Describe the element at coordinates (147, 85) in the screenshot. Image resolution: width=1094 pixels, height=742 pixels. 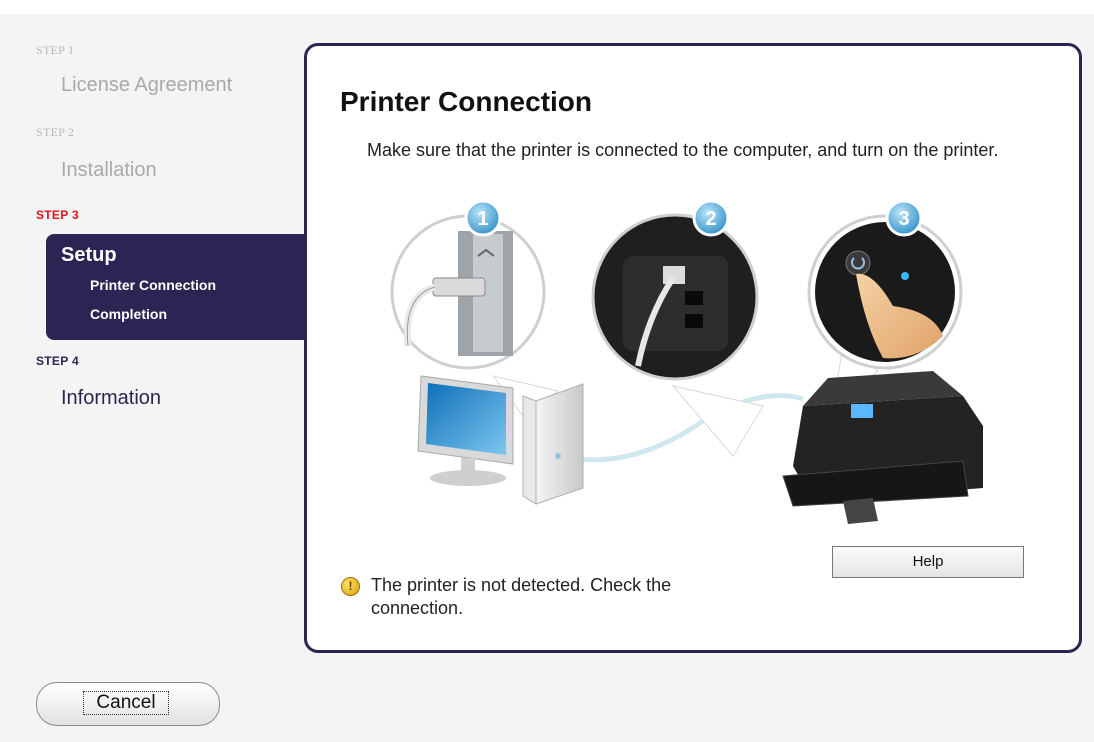
I see `step1-title: License Agreement` at that location.